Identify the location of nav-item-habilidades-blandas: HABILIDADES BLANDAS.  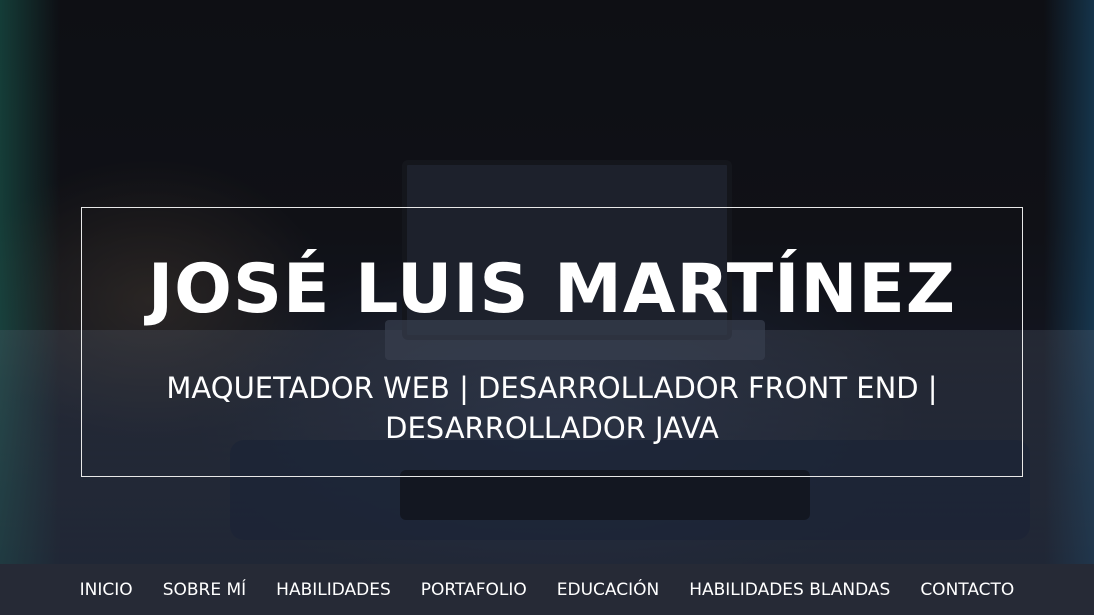
(789, 590).